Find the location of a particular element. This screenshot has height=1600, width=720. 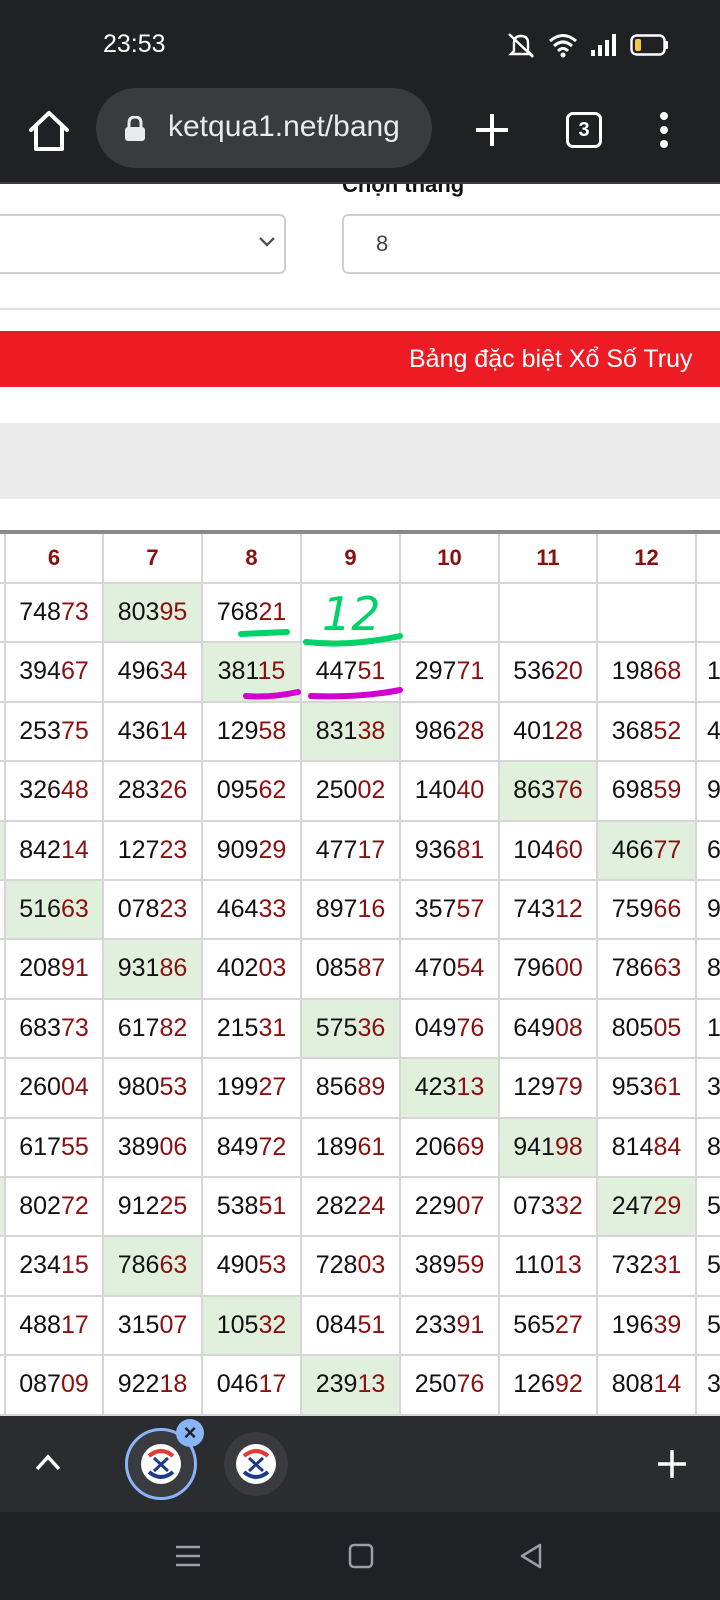

number-tail: 08 is located at coordinates (568, 1027).